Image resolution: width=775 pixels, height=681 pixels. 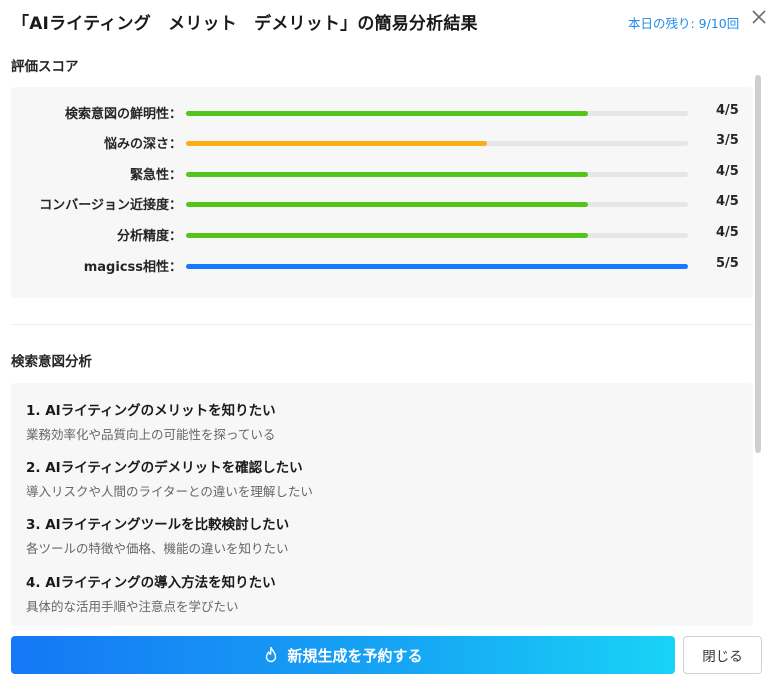 What do you see at coordinates (169, 491) in the screenshot?
I see `intent-description: 導入リスクや人間のライターとの違いを理解したい` at bounding box center [169, 491].